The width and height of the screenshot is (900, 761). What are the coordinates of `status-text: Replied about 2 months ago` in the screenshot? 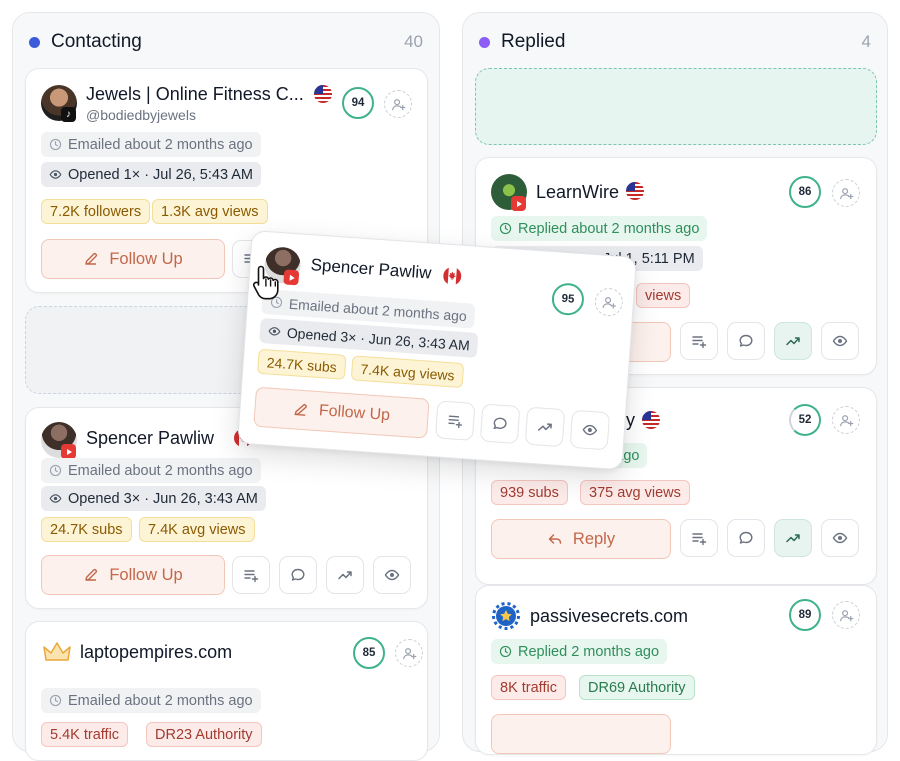 It's located at (609, 228).